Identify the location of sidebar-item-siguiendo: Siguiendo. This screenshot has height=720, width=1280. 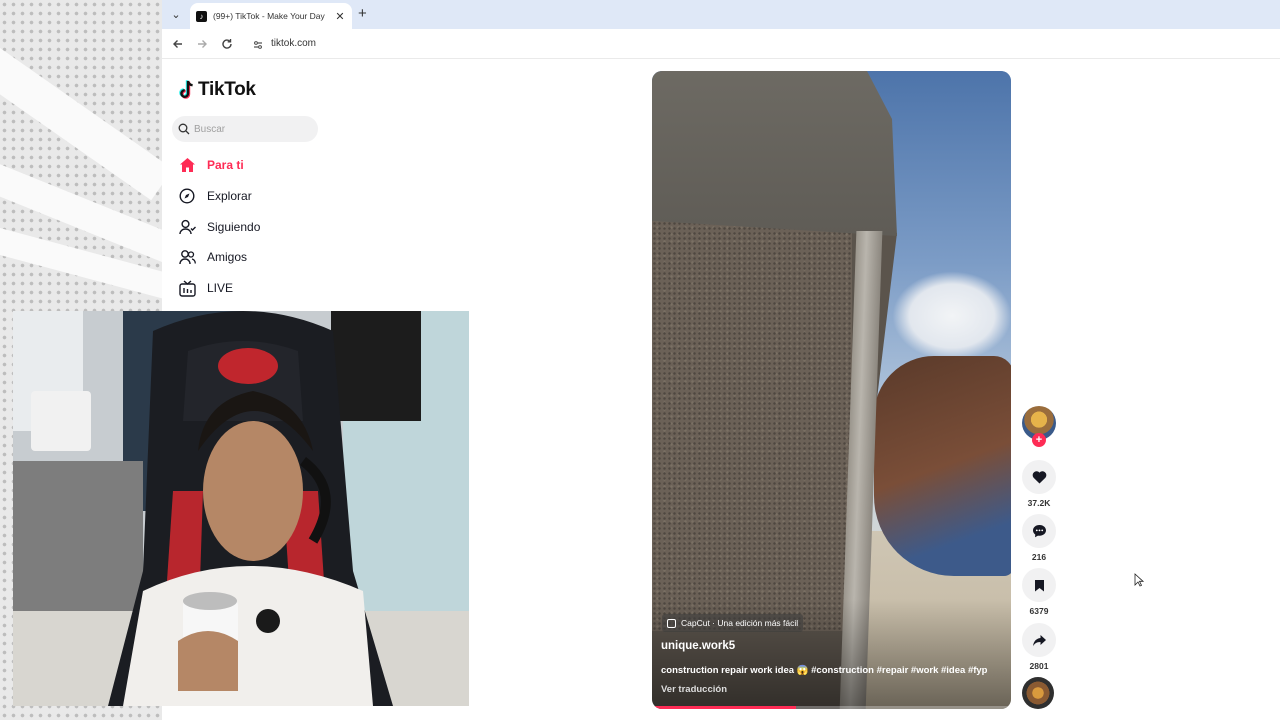
(219, 227).